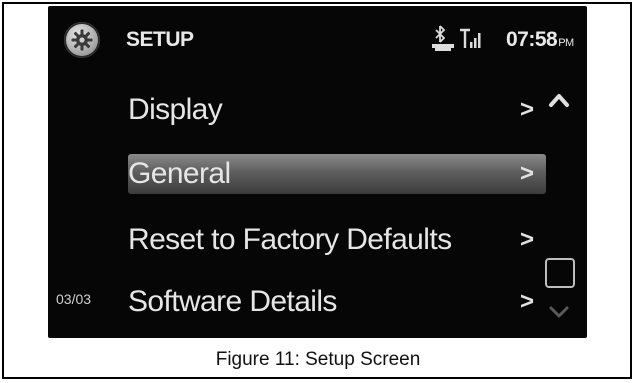 Image resolution: width=636 pixels, height=383 pixels. Describe the element at coordinates (566, 43) in the screenshot. I see `clock-ampm: PM` at that location.